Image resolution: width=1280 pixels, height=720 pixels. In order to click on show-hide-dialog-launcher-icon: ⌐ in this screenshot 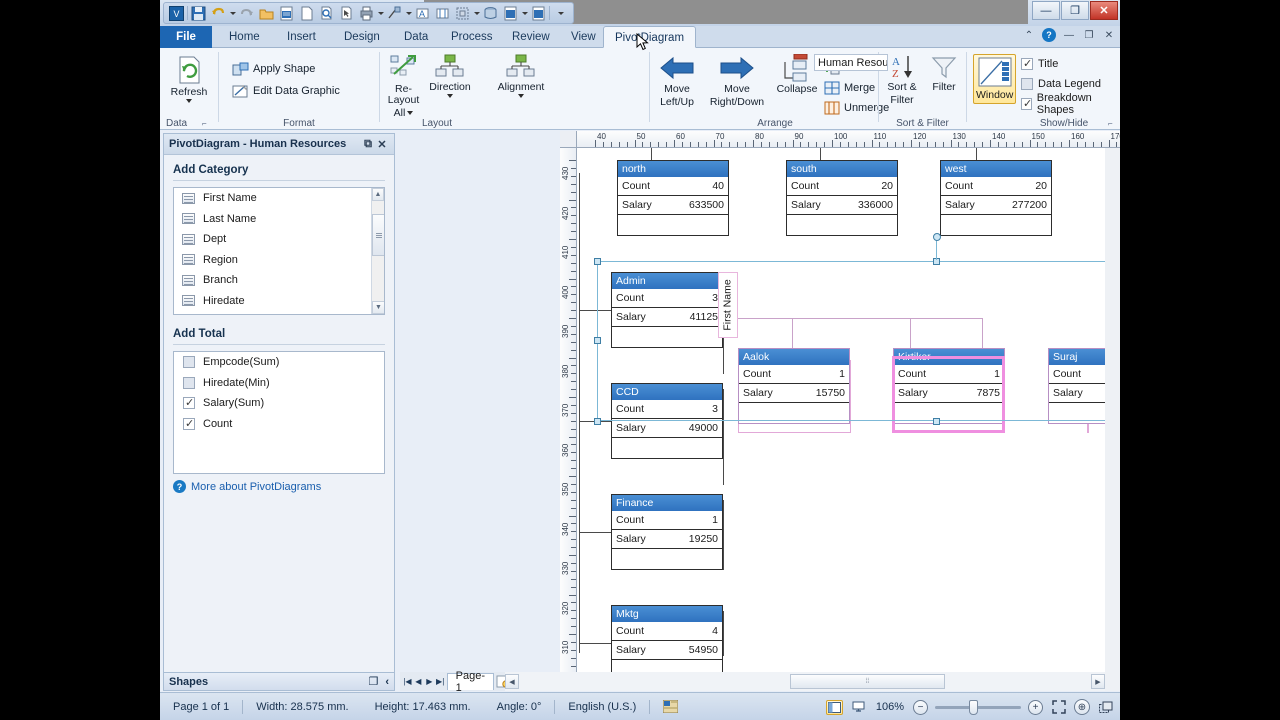, I will do `click(1112, 123)`.